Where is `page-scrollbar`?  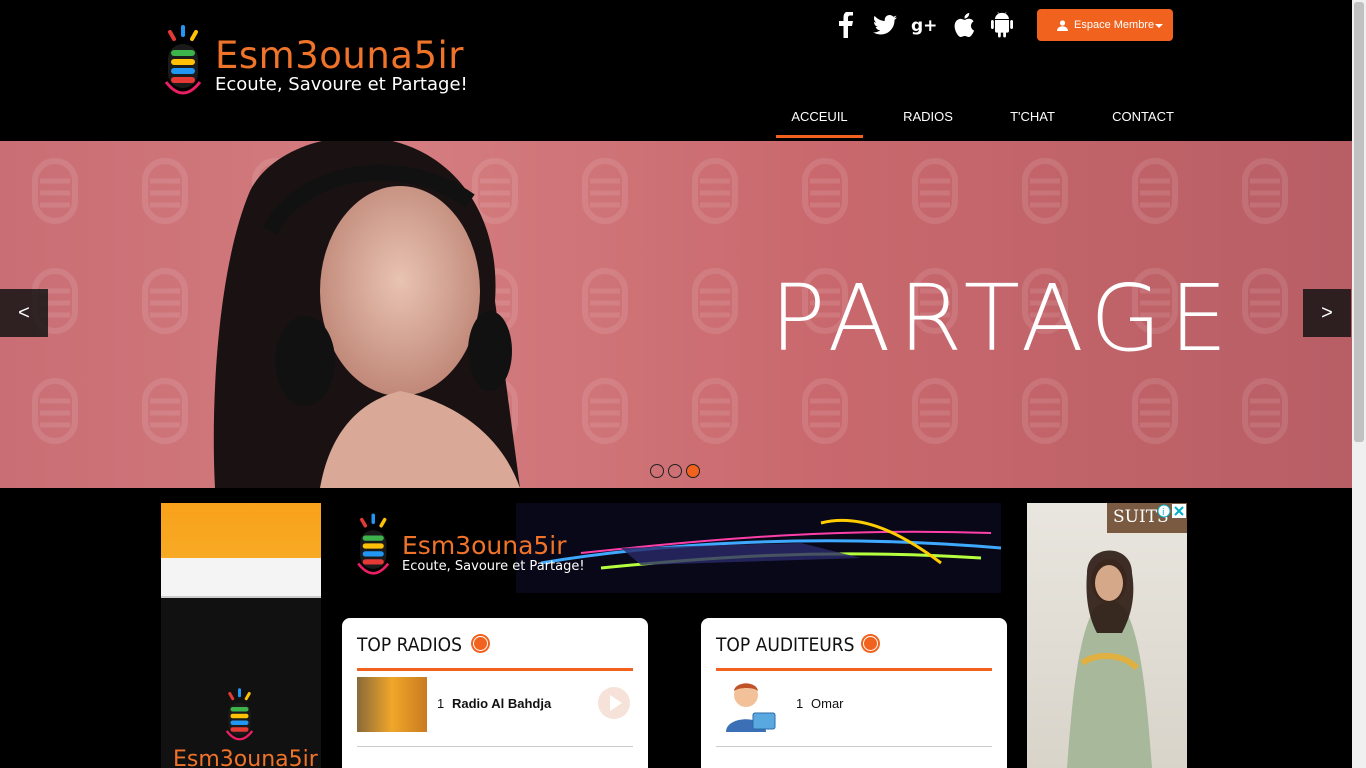 page-scrollbar is located at coordinates (1359, 384).